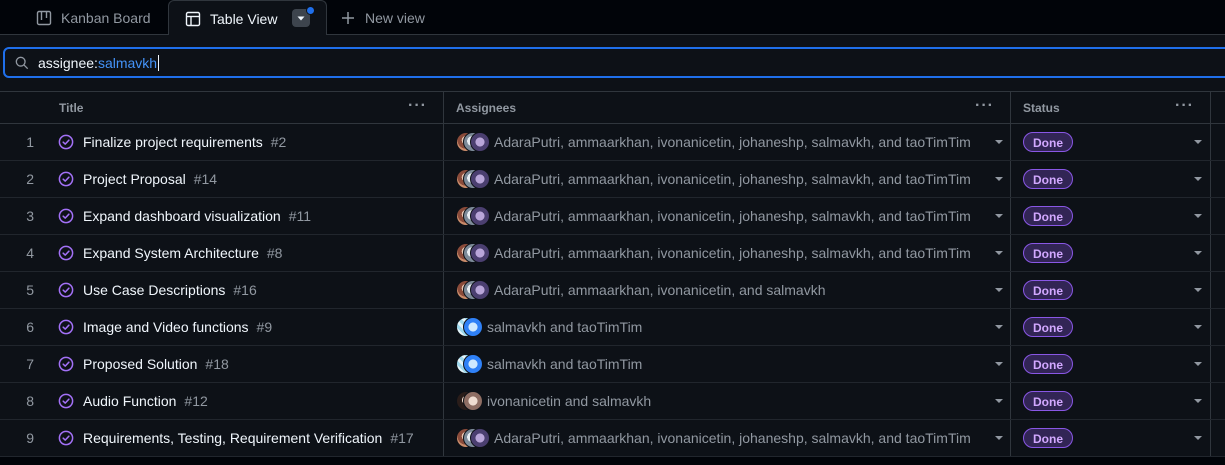 This screenshot has width=1225, height=465. I want to click on assignees-cell: ivonanicetin and salmavkh, so click(726, 401).